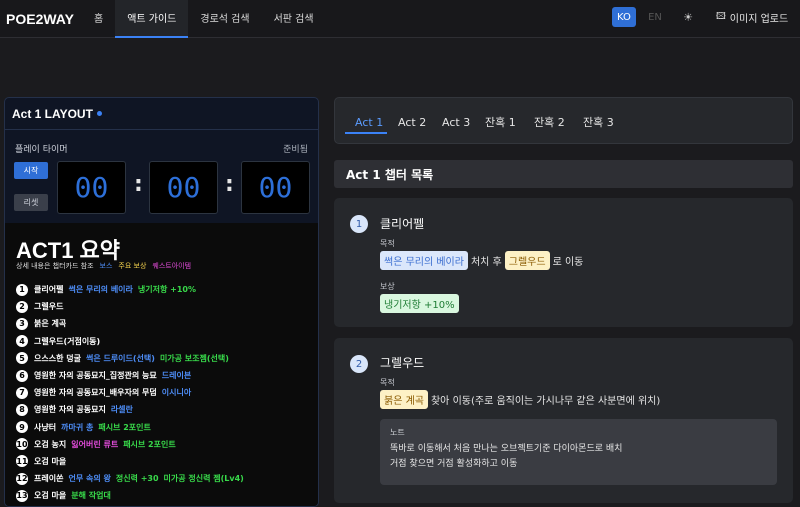 Image resolution: width=800 pixels, height=507 pixels. I want to click on summary-step: 3 붉은 계곡, so click(166, 323).